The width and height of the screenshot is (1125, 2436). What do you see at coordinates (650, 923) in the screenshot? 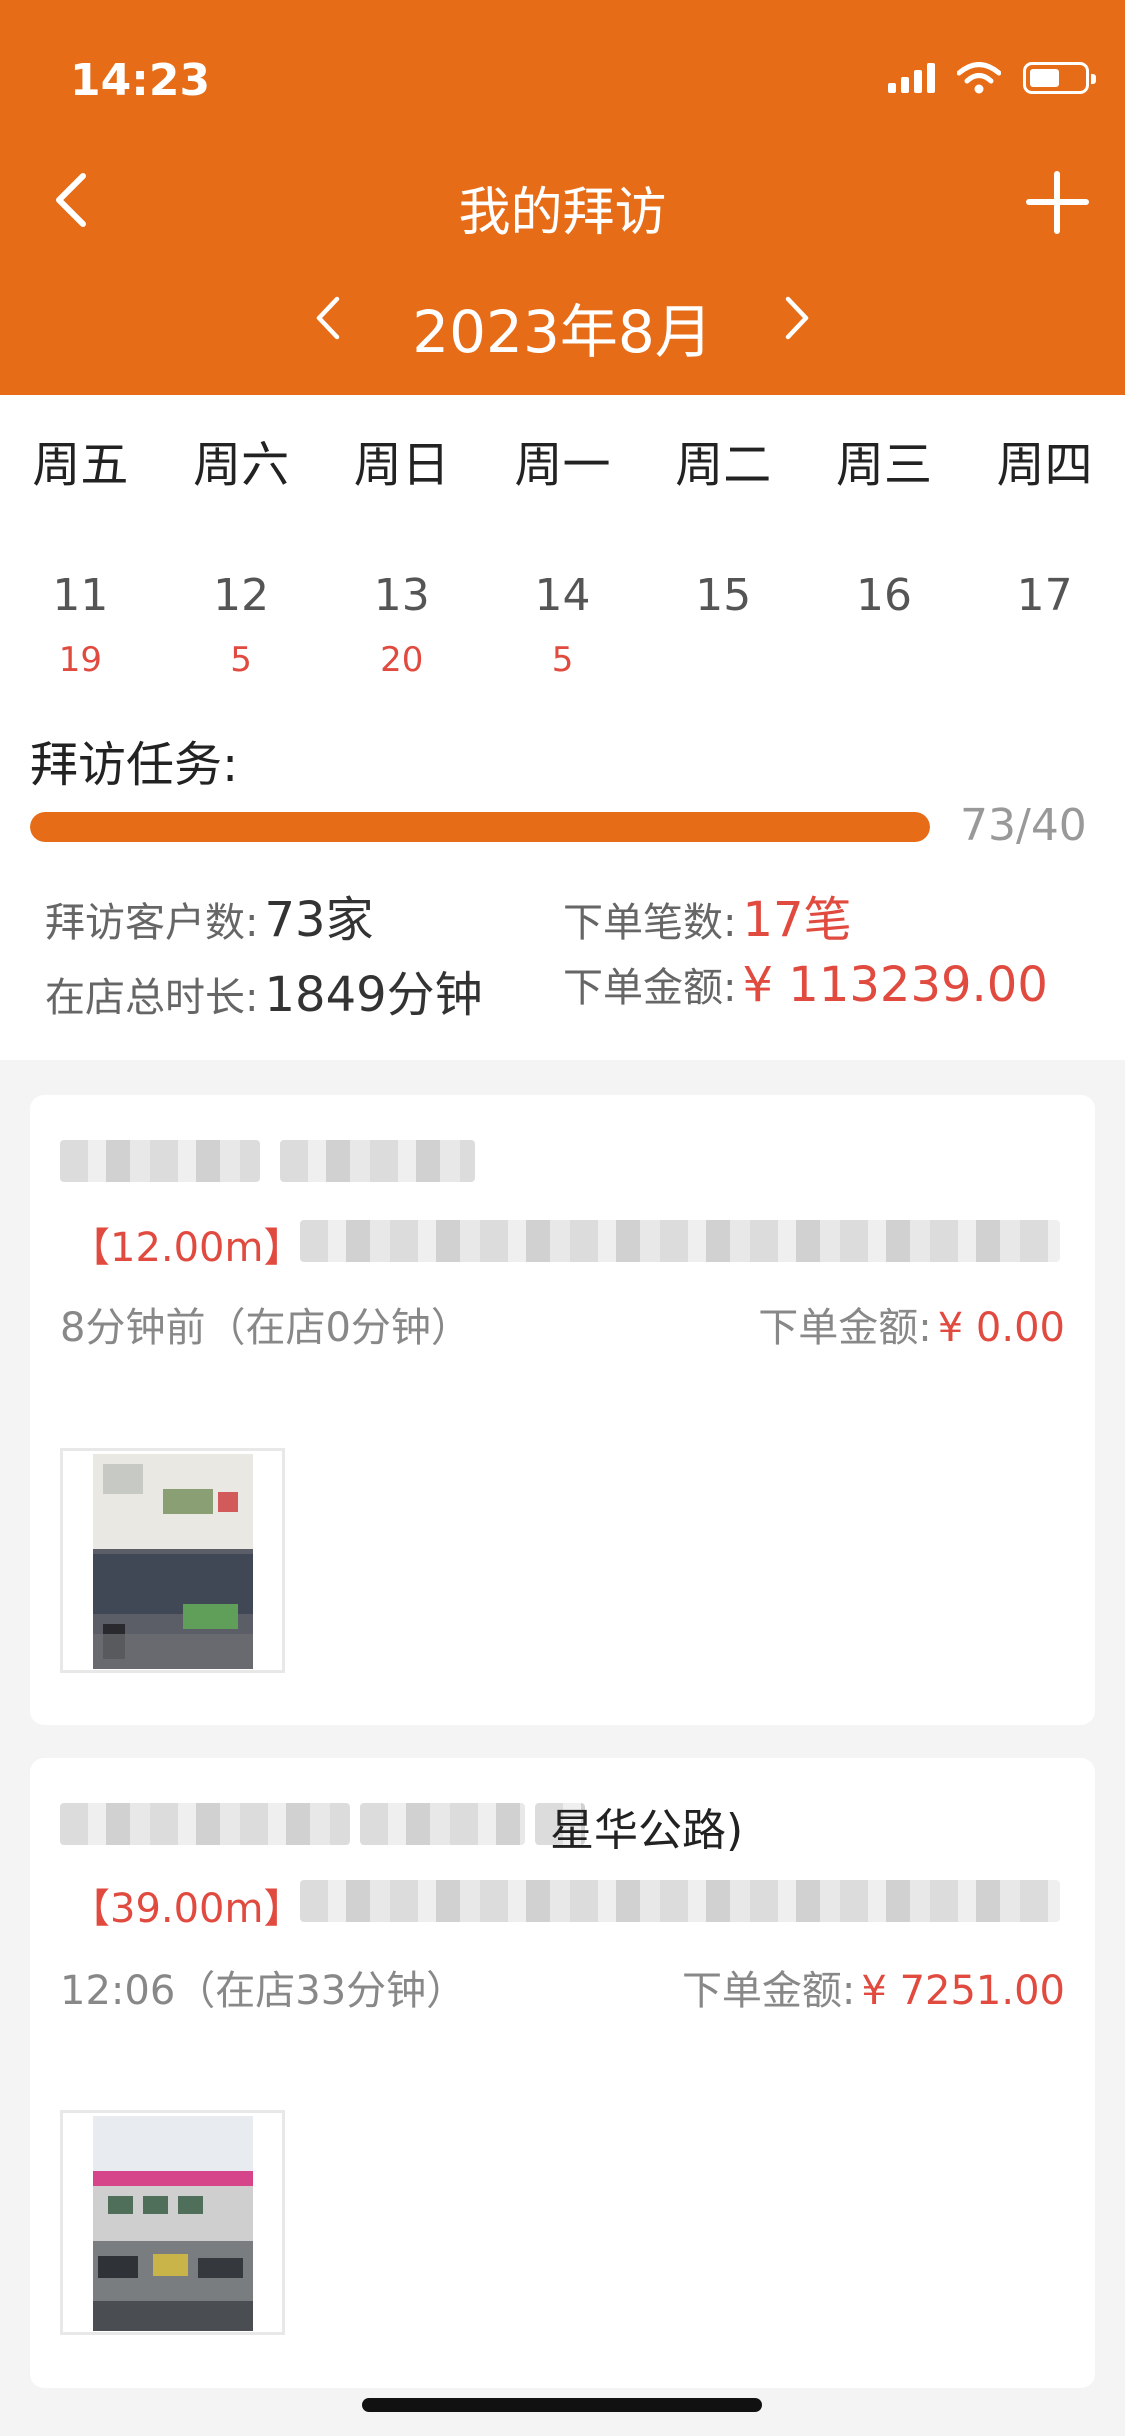
I see `orders-label: 下单笔数:` at bounding box center [650, 923].